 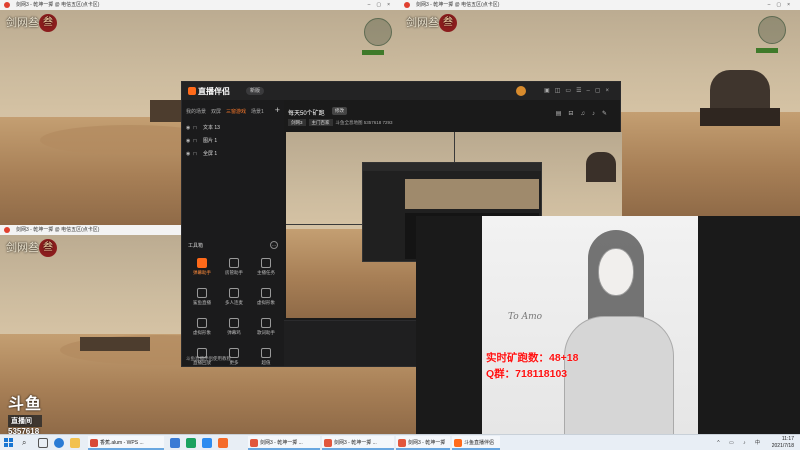 What do you see at coordinates (452, 167) in the screenshot?
I see `nested-titlebar` at bounding box center [452, 167].